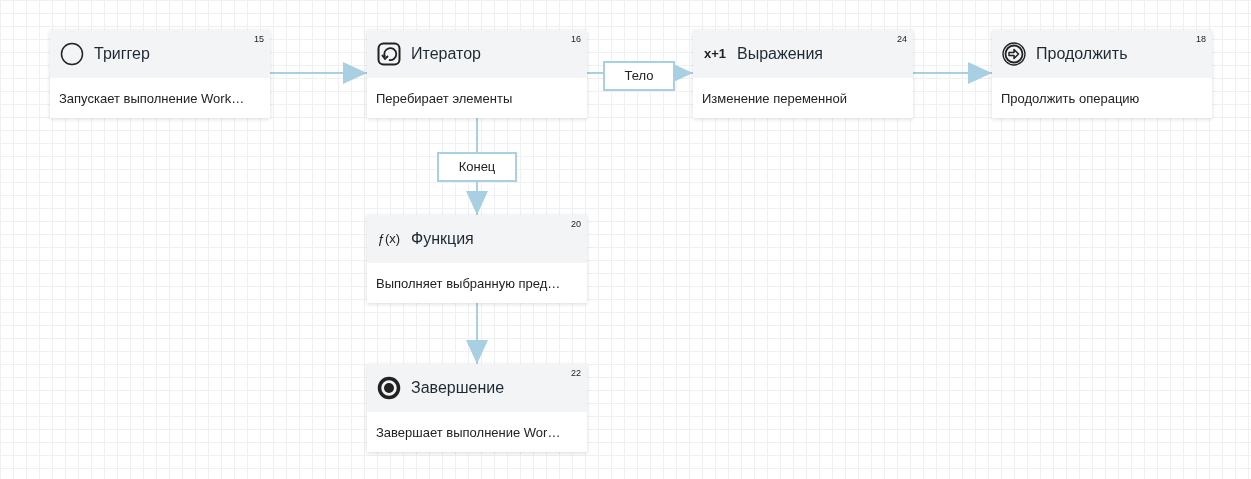  Describe the element at coordinates (1070, 99) in the screenshot. I see `node-description: Продолжить операцию` at that location.